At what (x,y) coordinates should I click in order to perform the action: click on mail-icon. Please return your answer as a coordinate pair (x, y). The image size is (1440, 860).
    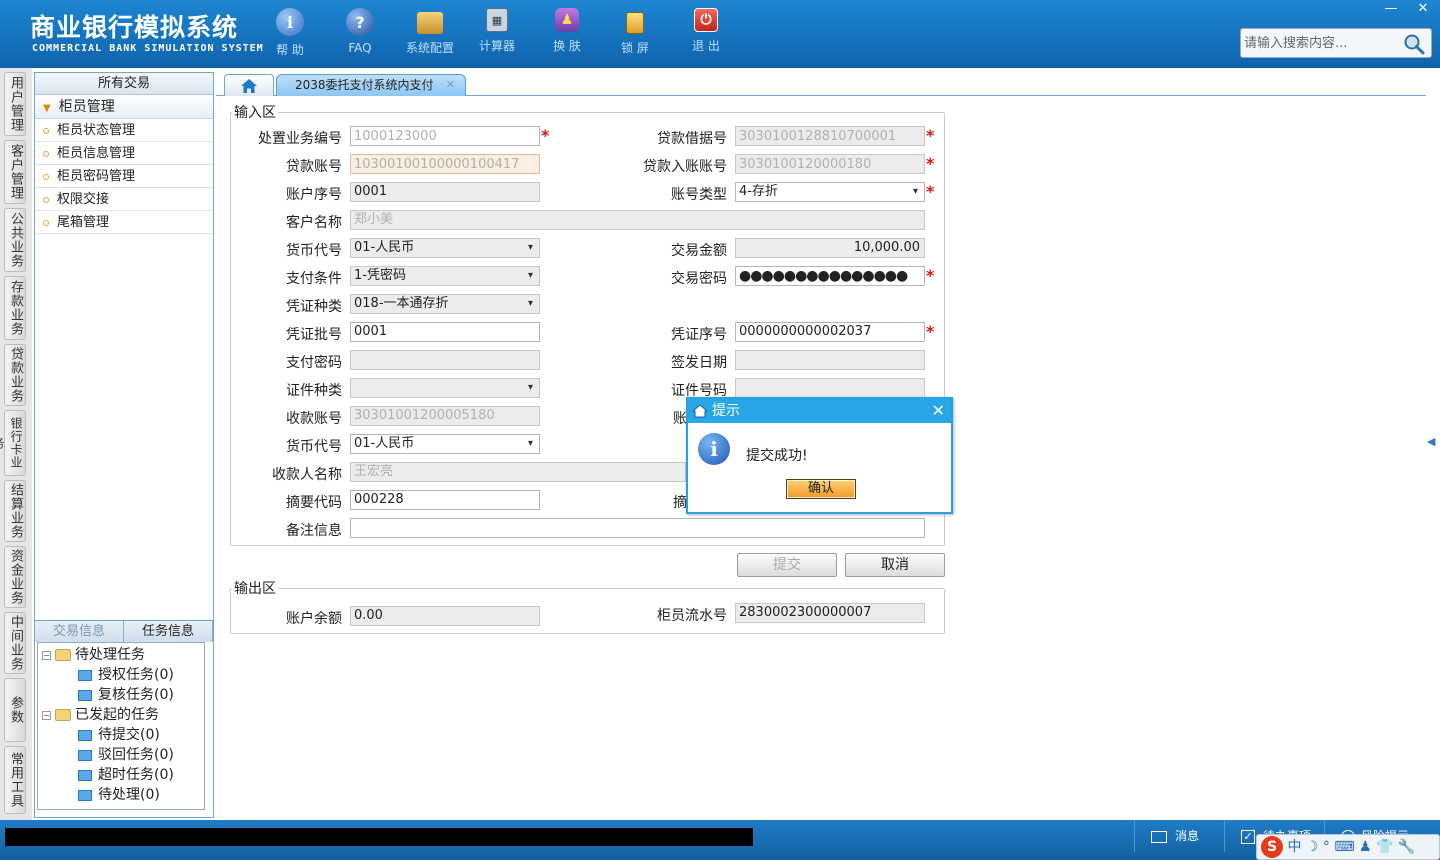
    Looking at the image, I should click on (1159, 836).